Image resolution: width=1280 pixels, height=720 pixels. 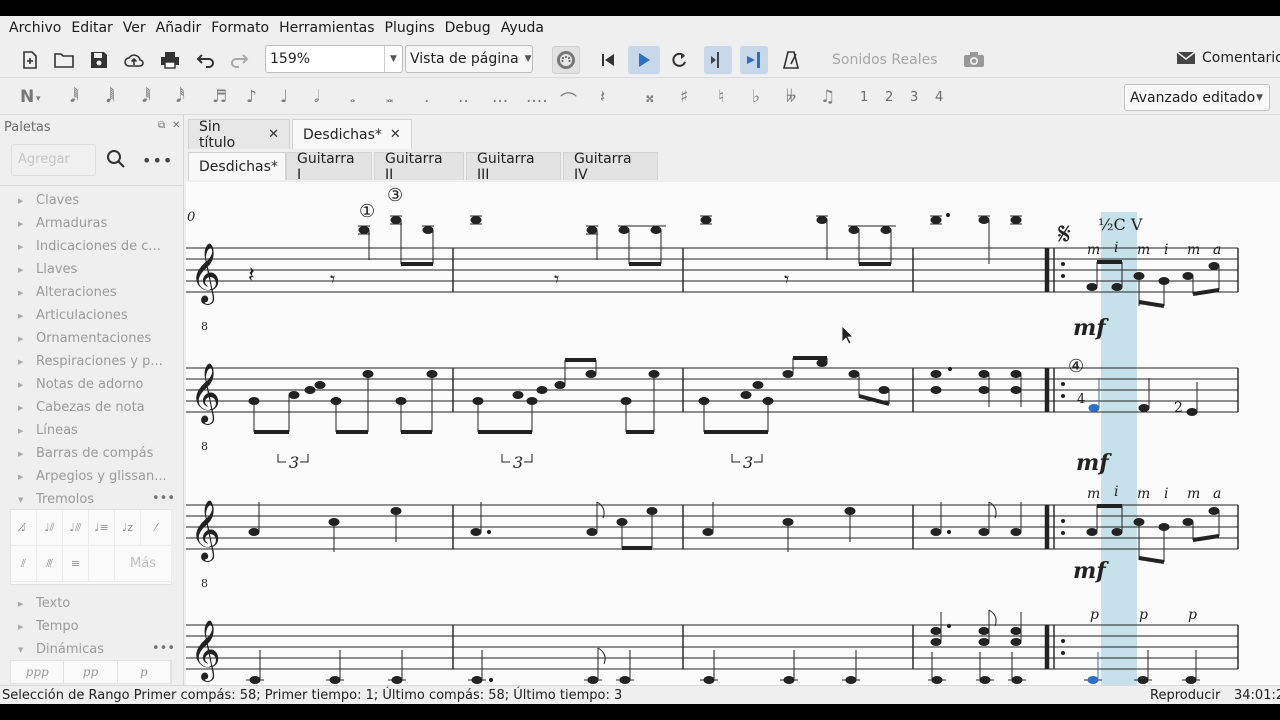 I want to click on note-quarter-icon: ♩, so click(x=284, y=97).